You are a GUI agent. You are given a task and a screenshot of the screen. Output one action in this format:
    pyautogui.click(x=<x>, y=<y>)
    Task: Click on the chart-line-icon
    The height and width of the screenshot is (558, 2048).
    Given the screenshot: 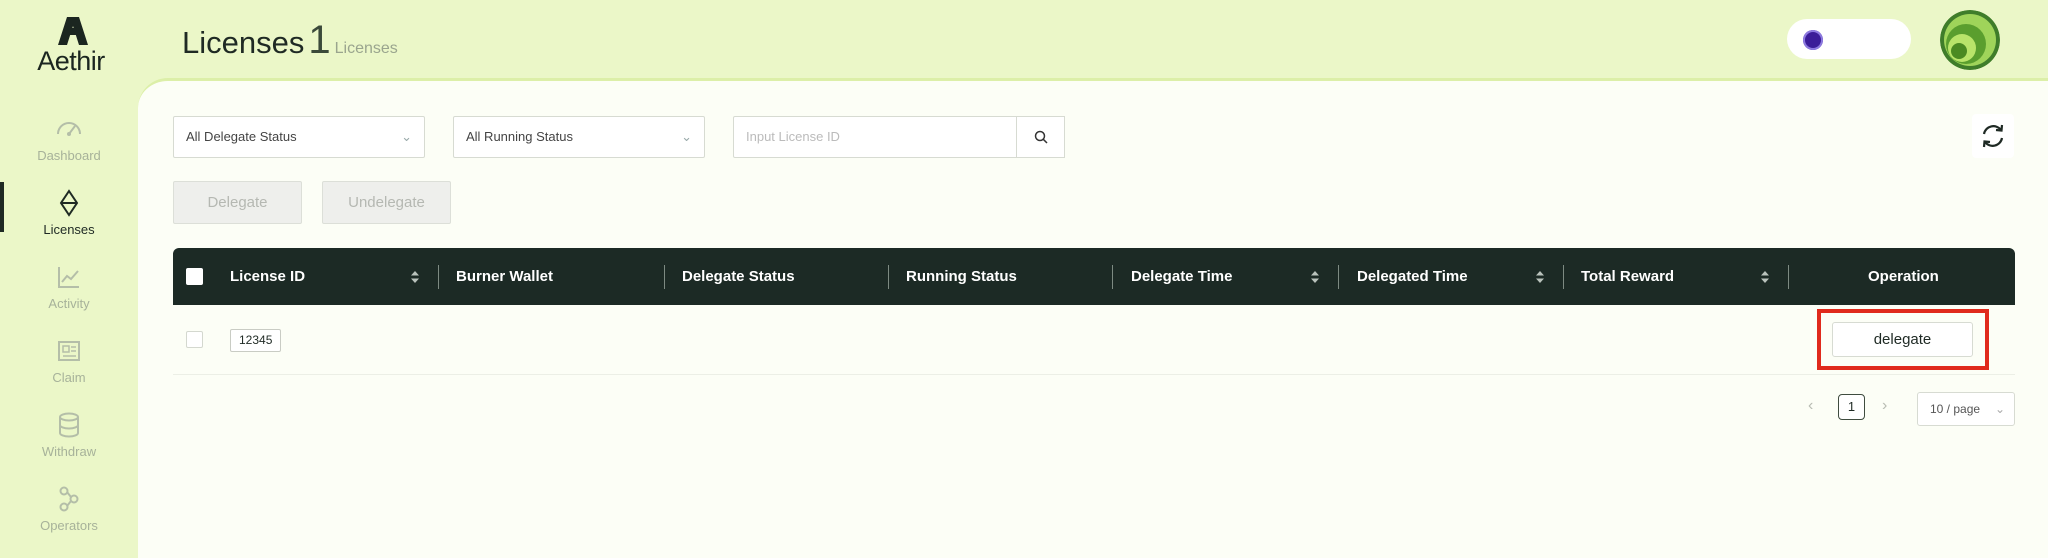 What is the action you would take?
    pyautogui.click(x=68, y=277)
    